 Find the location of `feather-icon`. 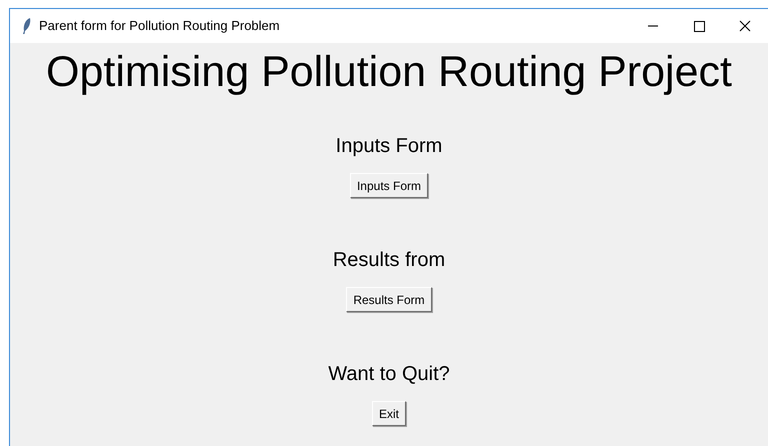

feather-icon is located at coordinates (27, 26).